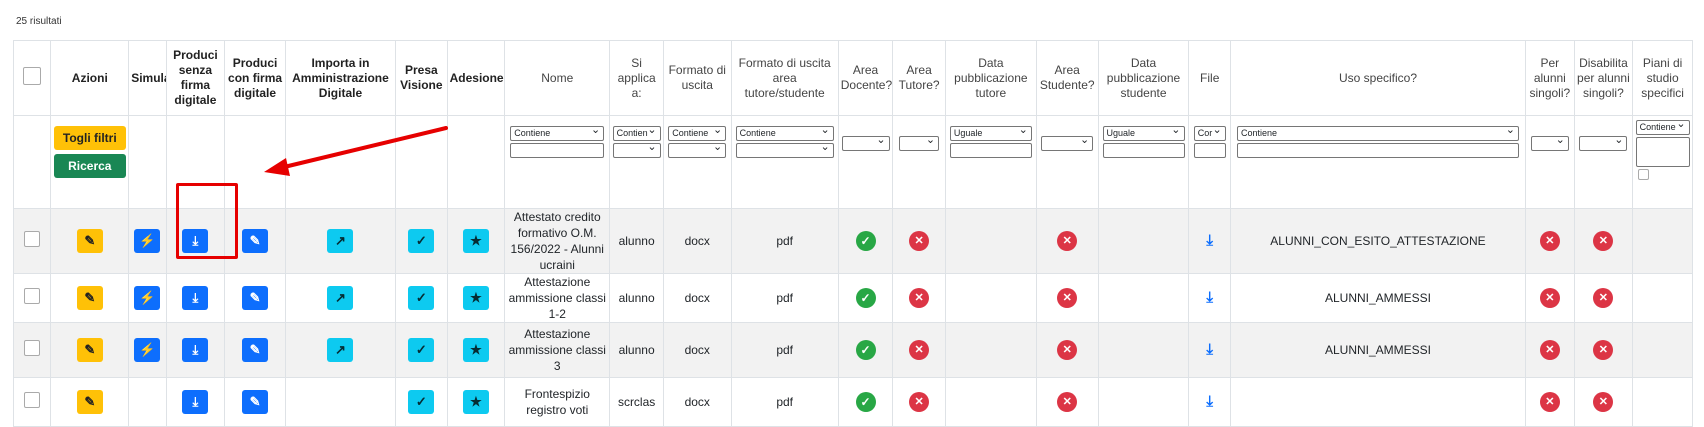 The height and width of the screenshot is (427, 1704). Describe the element at coordinates (1662, 78) in the screenshot. I see `col-piani-studio: Piani di studio specifici` at that location.